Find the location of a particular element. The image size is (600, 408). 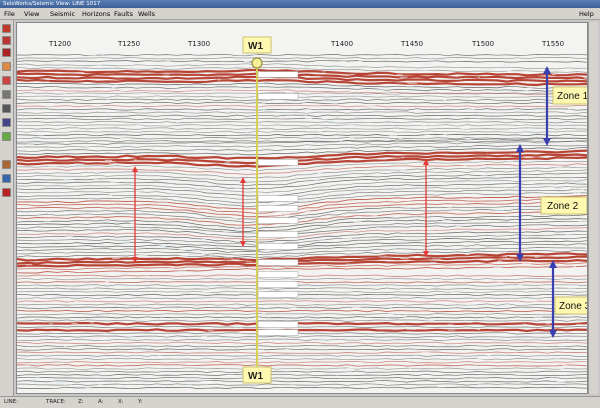

vertical-scrollbar is located at coordinates (593, 208).